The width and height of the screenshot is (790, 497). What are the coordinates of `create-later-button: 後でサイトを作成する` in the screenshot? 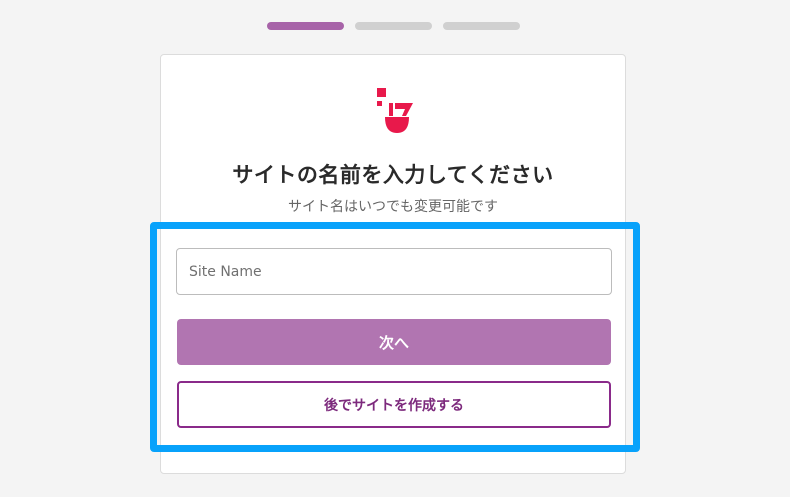 It's located at (394, 404).